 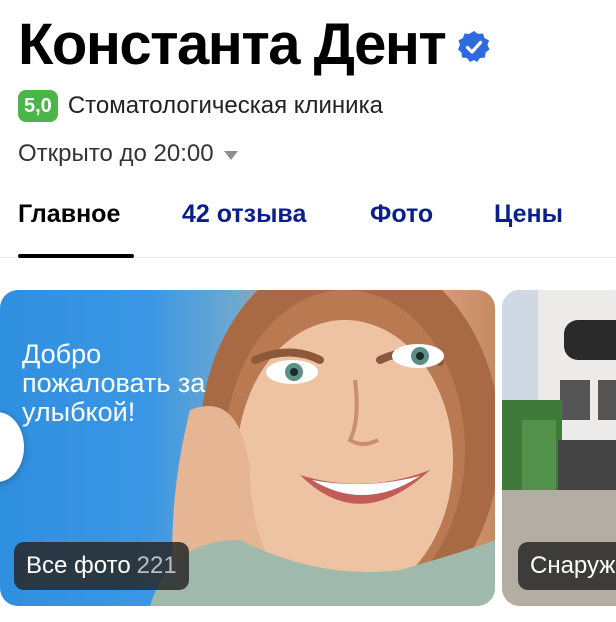 I want to click on opening-hours: Открыто до 20:00, so click(x=128, y=154).